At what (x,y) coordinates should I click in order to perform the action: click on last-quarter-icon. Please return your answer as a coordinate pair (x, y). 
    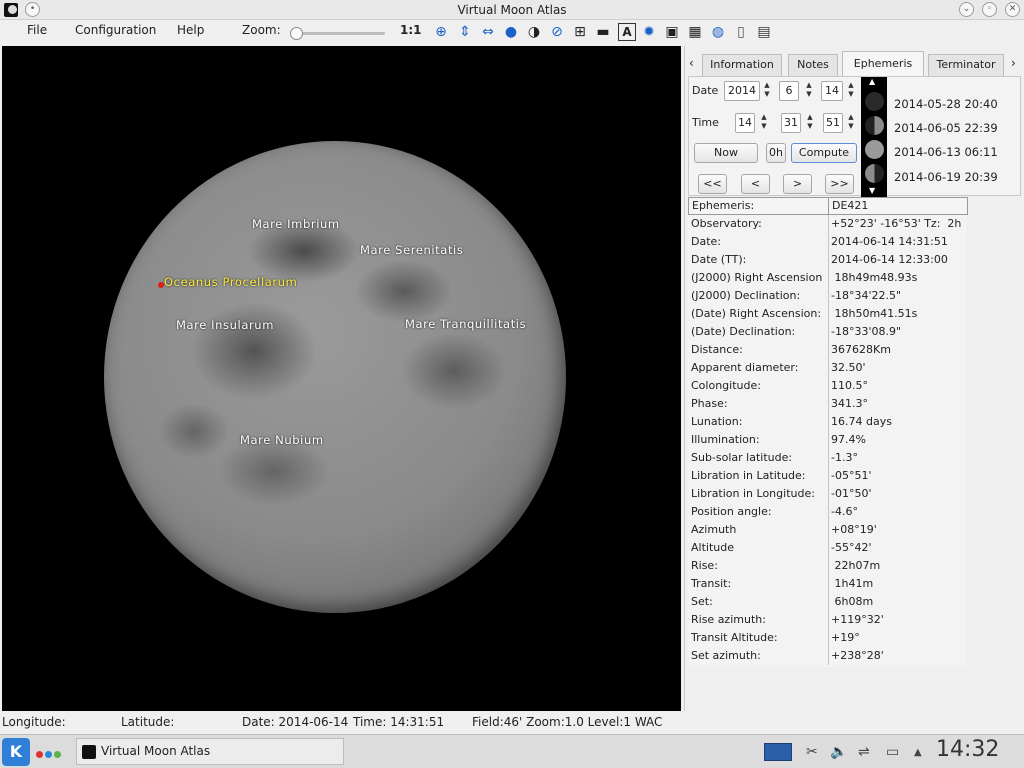
    Looking at the image, I should click on (874, 173).